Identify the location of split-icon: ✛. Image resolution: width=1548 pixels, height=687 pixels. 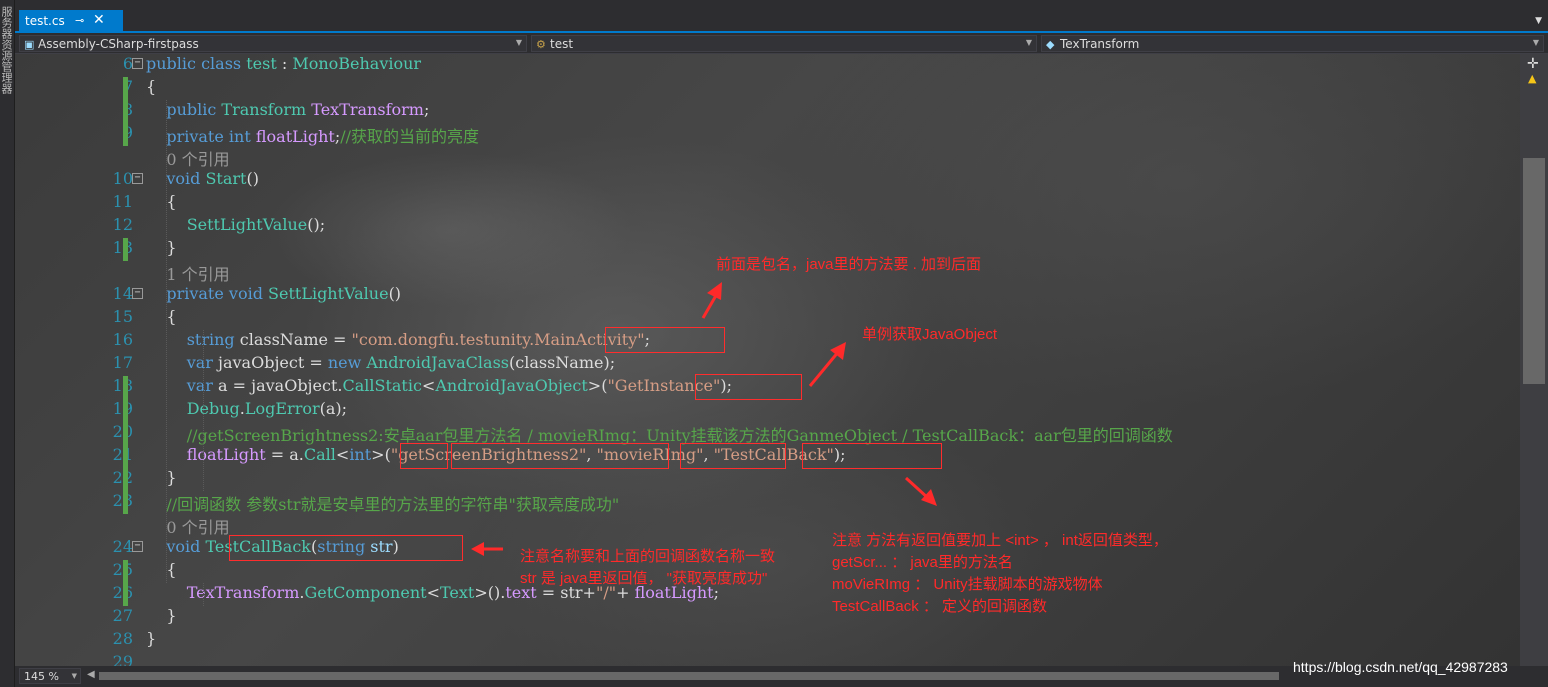
(1533, 64).